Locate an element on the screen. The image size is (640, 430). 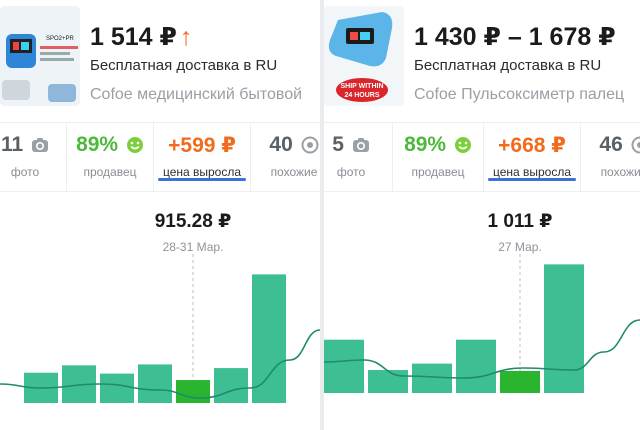
similar-count: 40 is located at coordinates (281, 144).